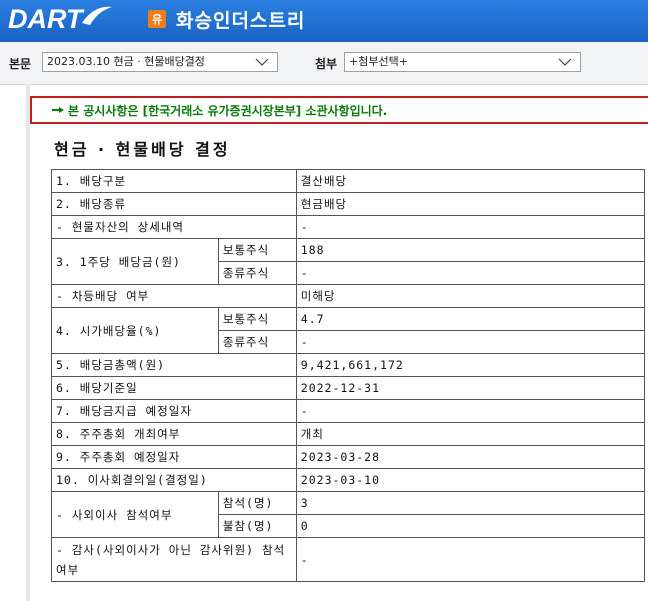  I want to click on table-row: 7. 배당금지급 예정일자 -, so click(348, 411).